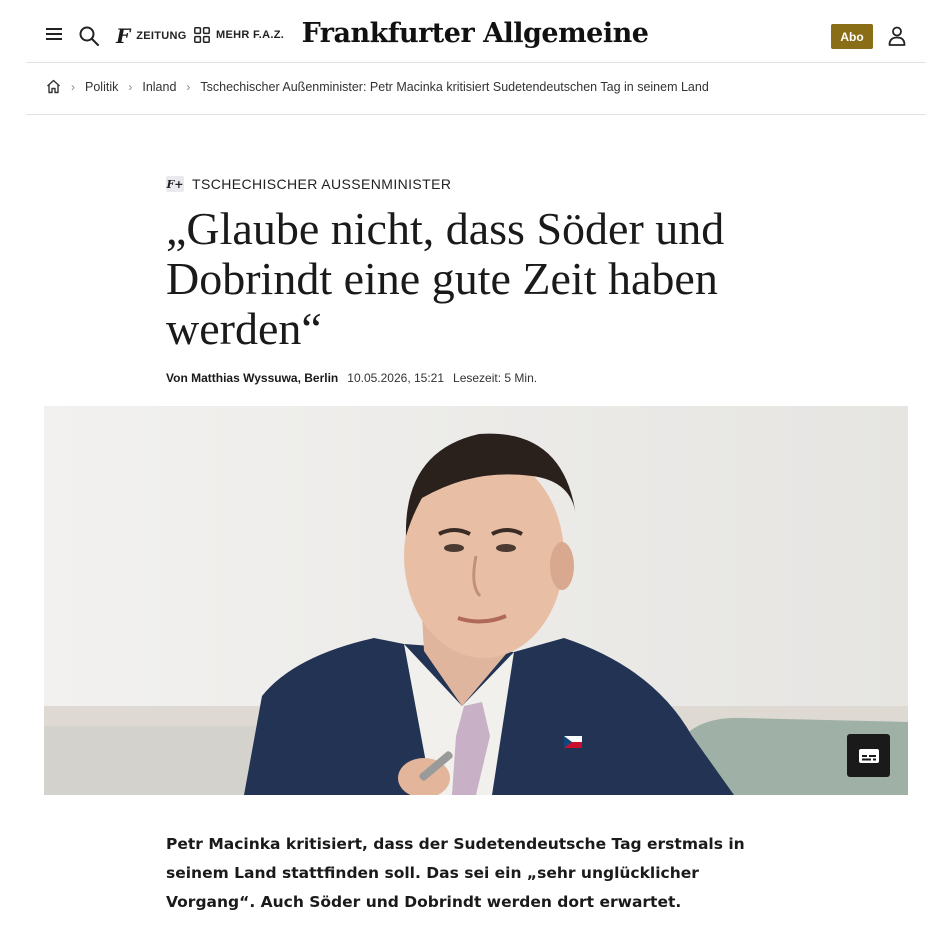 The image size is (950, 931). Describe the element at coordinates (159, 87) in the screenshot. I see `breadcrumb-inland: Inland` at that location.